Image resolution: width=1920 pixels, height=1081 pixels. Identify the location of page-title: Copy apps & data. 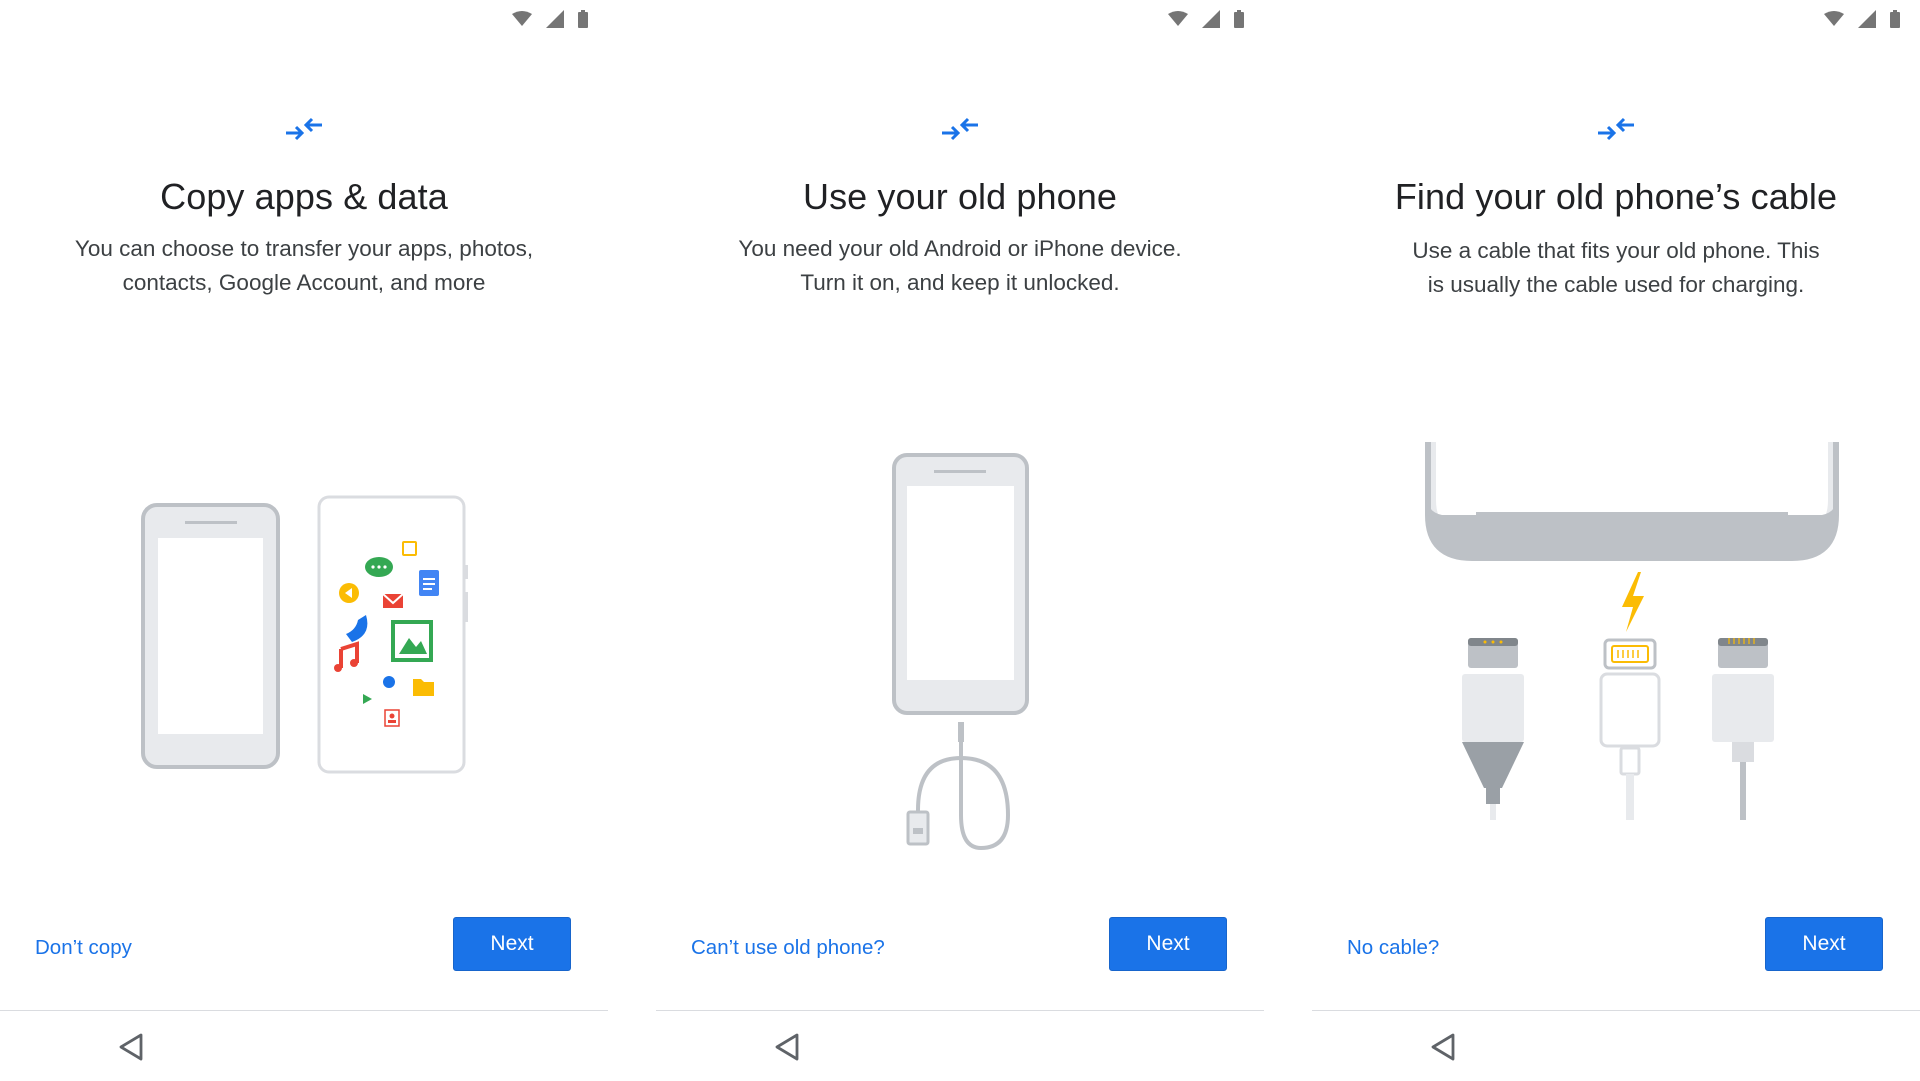
(304, 196).